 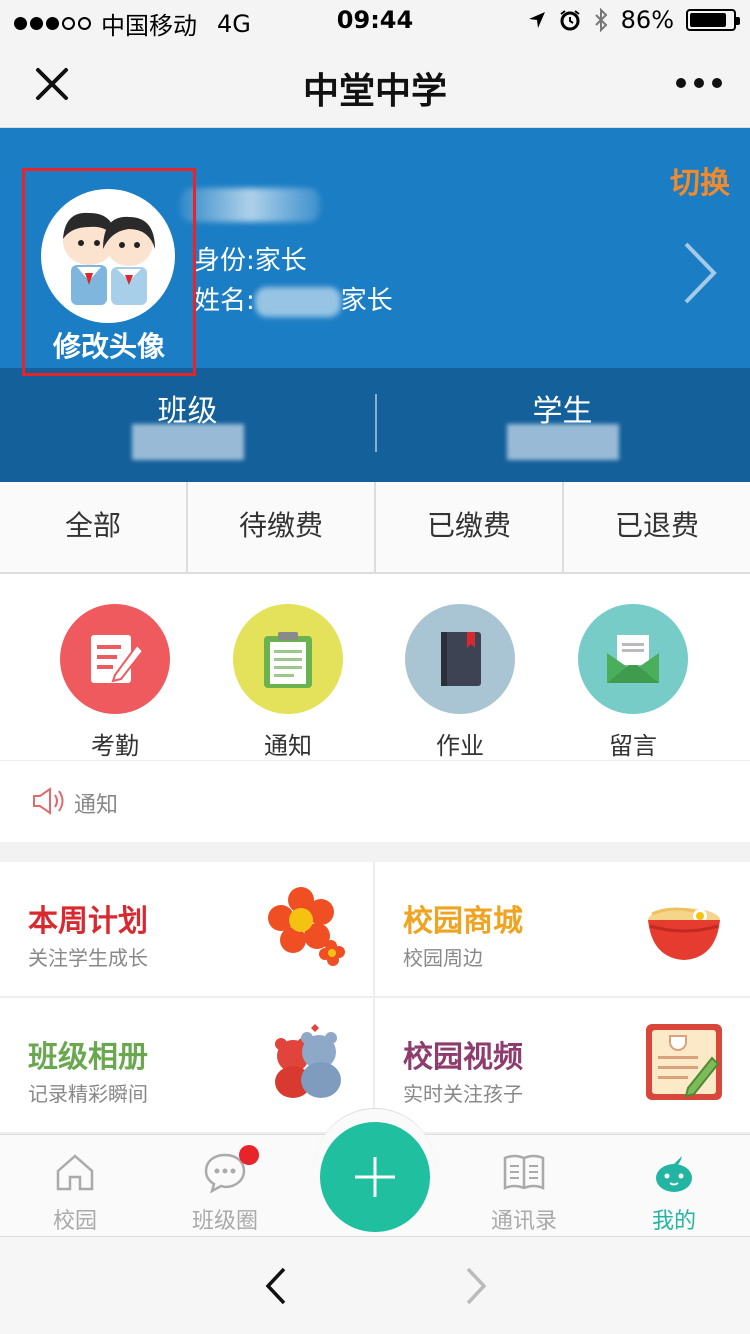 I want to click on identity-text: 身份:家长, so click(x=250, y=261).